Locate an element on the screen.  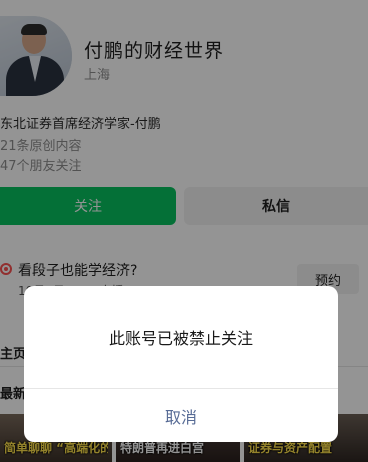
dialog-message: 此账号已被禁止关注 is located at coordinates (180, 338).